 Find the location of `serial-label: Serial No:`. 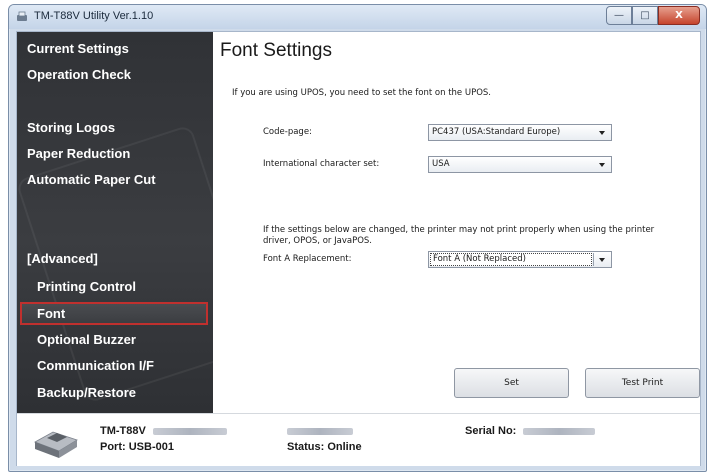

serial-label: Serial No: is located at coordinates (491, 431).